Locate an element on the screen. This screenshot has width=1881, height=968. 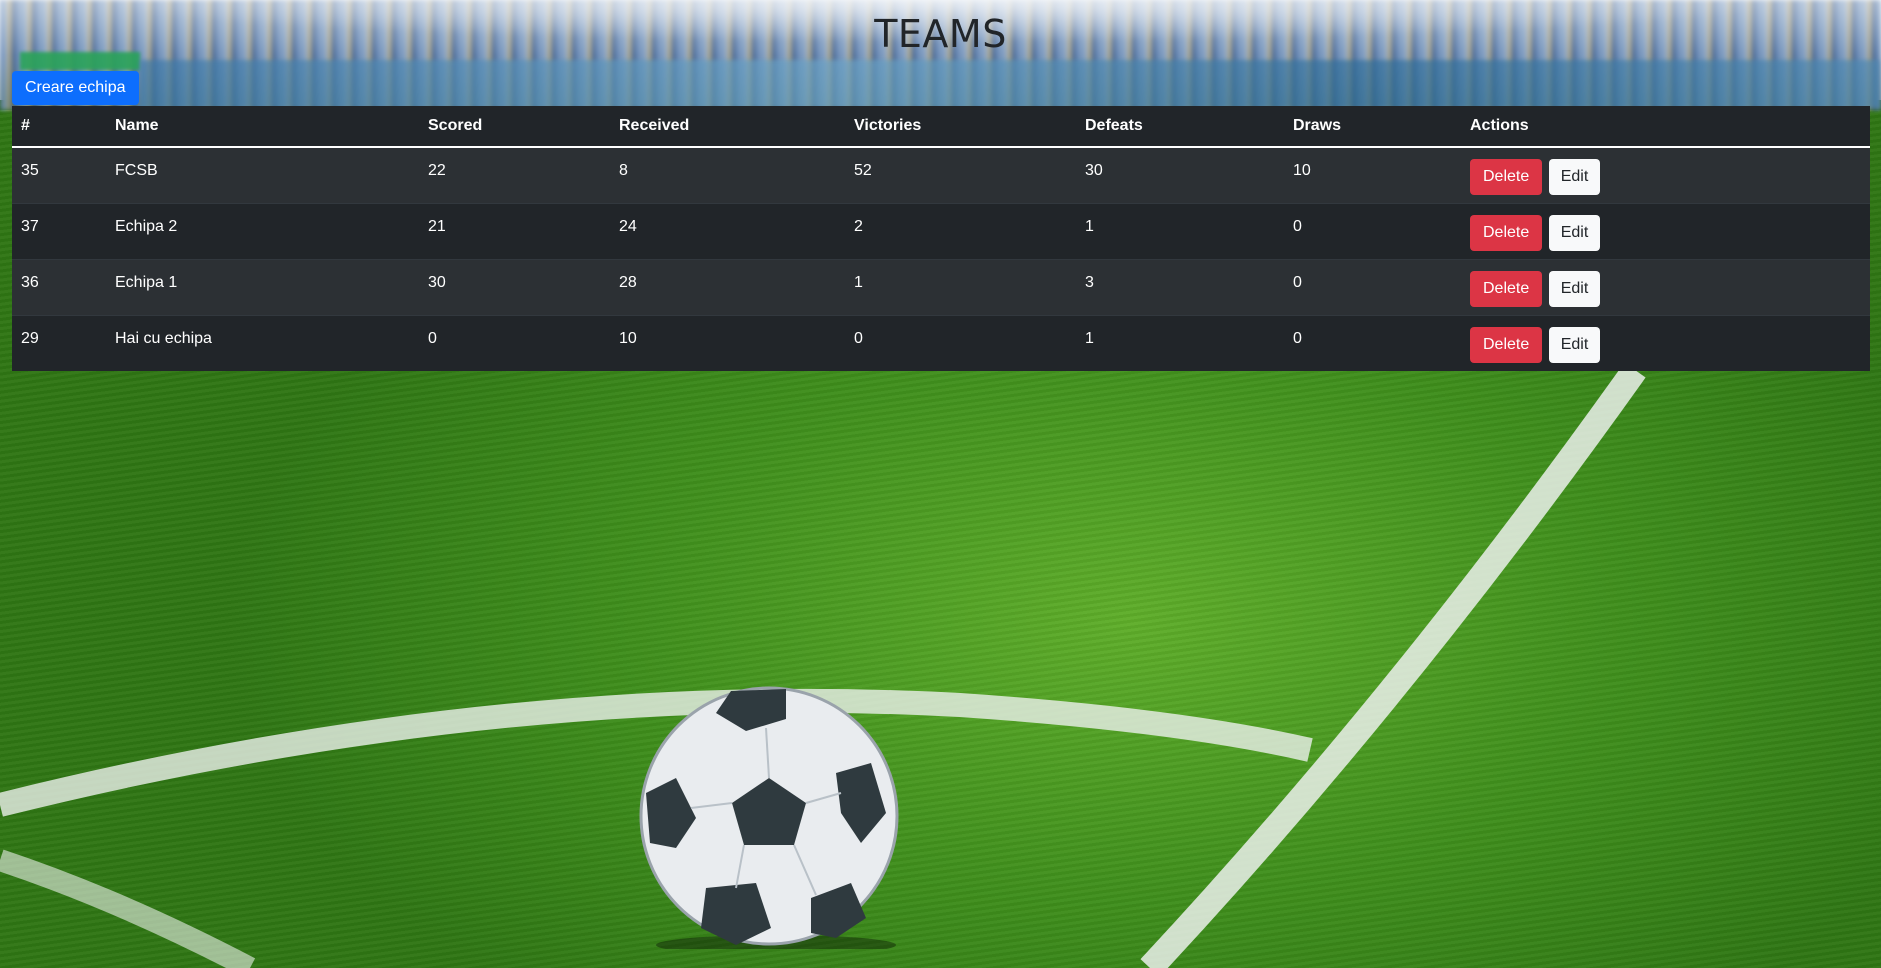
header-actions: Actions is located at coordinates (1665, 127).